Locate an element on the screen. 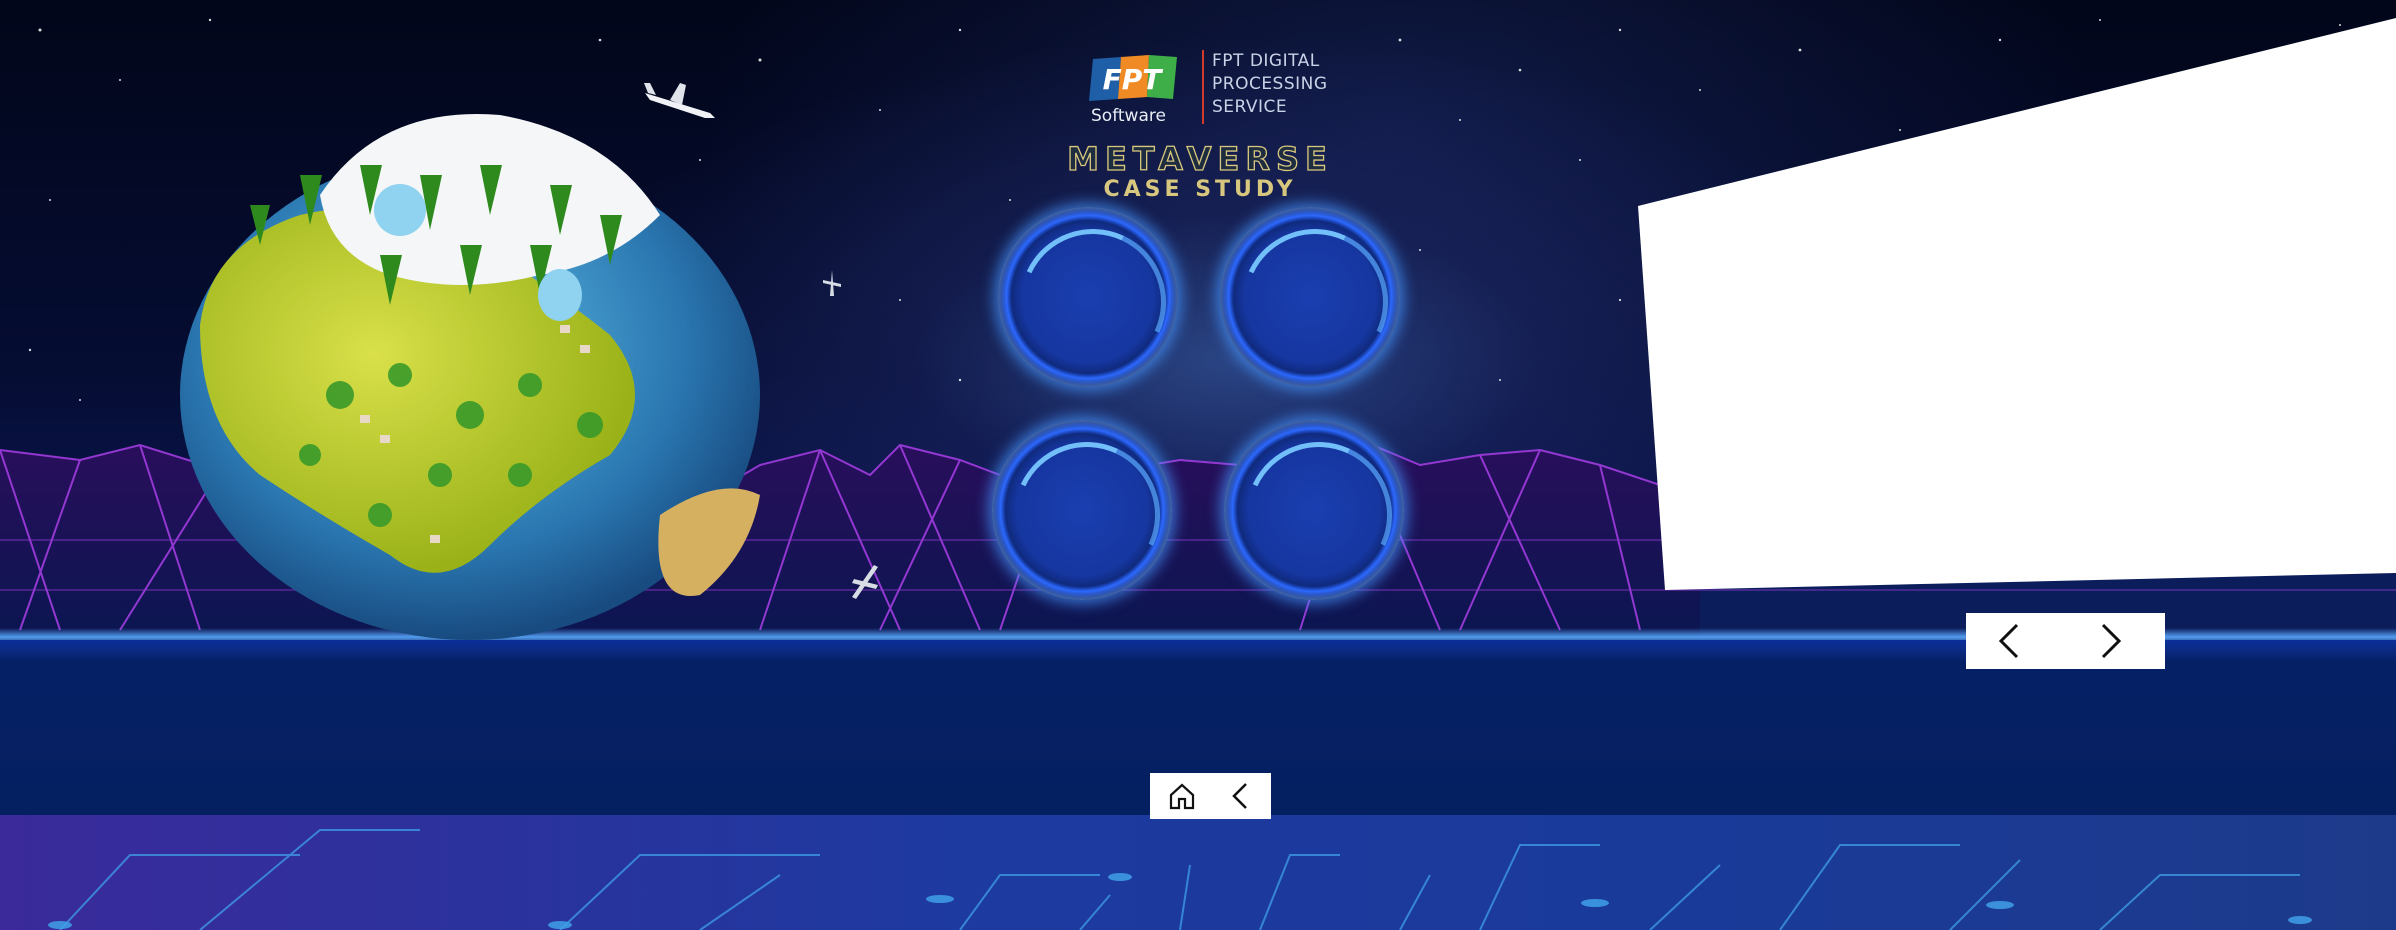  home-button is located at coordinates (1181, 796).